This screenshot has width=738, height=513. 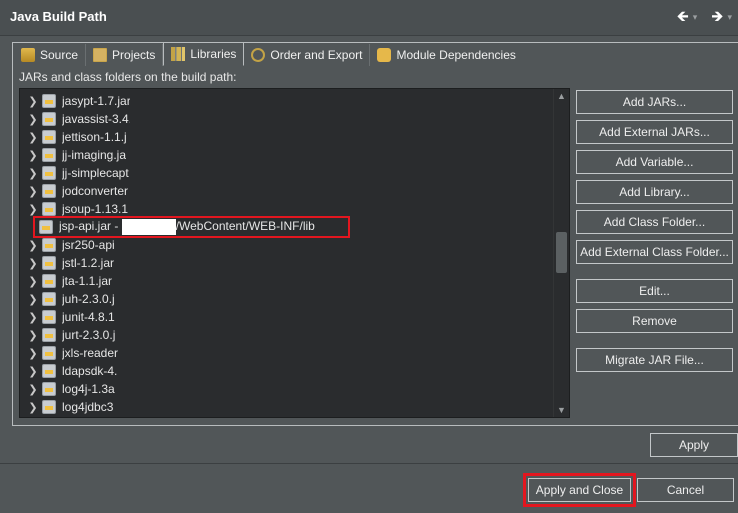 I want to click on tab-projects: Projects, so click(x=125, y=55).